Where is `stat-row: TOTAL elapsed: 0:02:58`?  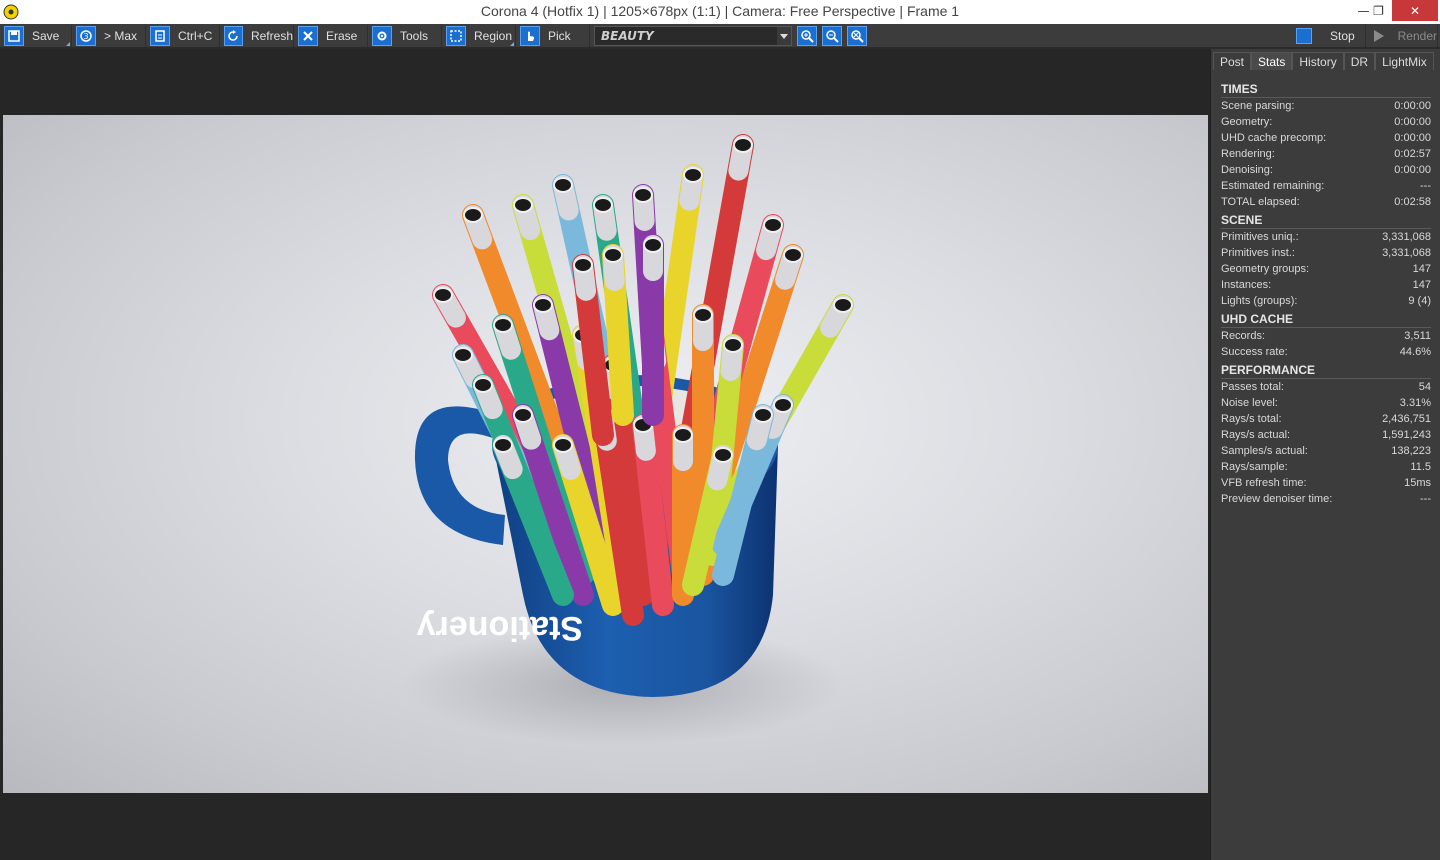 stat-row: TOTAL elapsed: 0:02:58 is located at coordinates (1326, 202).